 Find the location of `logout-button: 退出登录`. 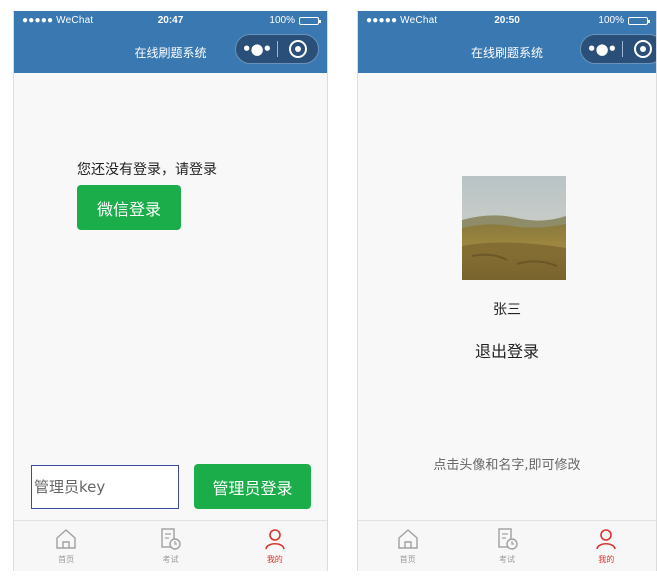

logout-button: 退出登录 is located at coordinates (507, 350).